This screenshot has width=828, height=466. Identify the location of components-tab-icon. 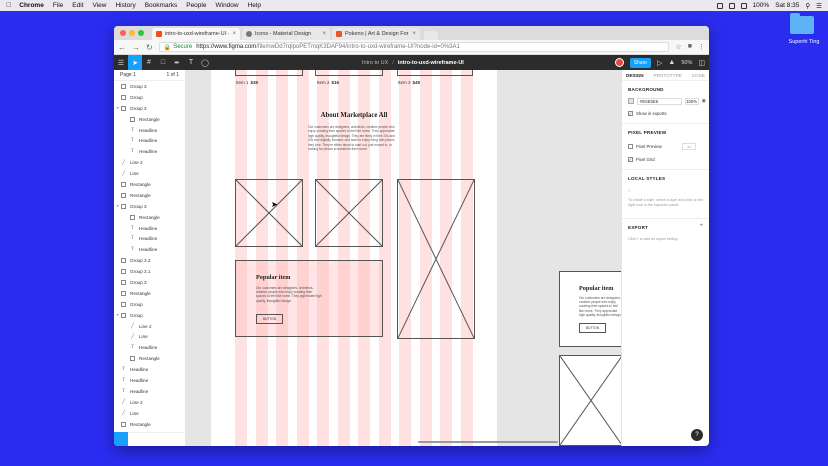
(135, 439).